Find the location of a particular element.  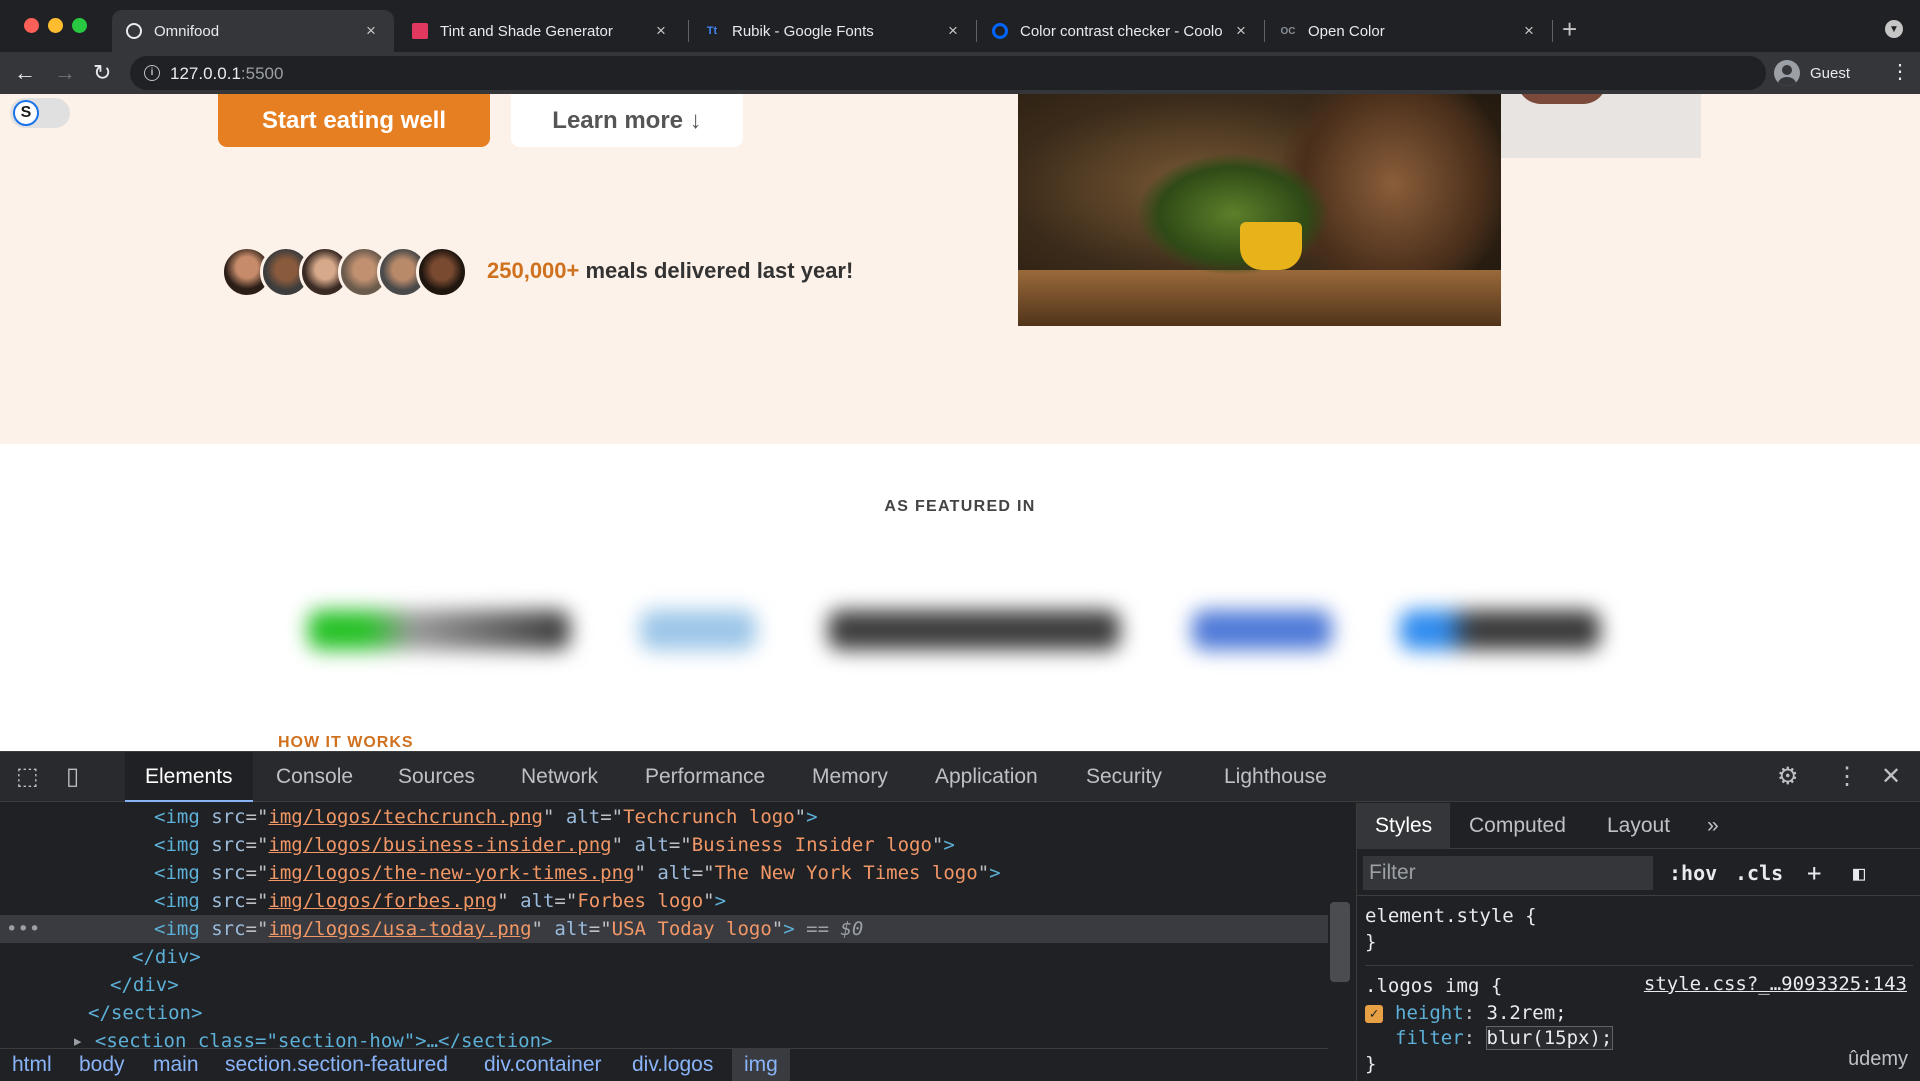

start-eating-well-button: Start eating well is located at coordinates (354, 120).